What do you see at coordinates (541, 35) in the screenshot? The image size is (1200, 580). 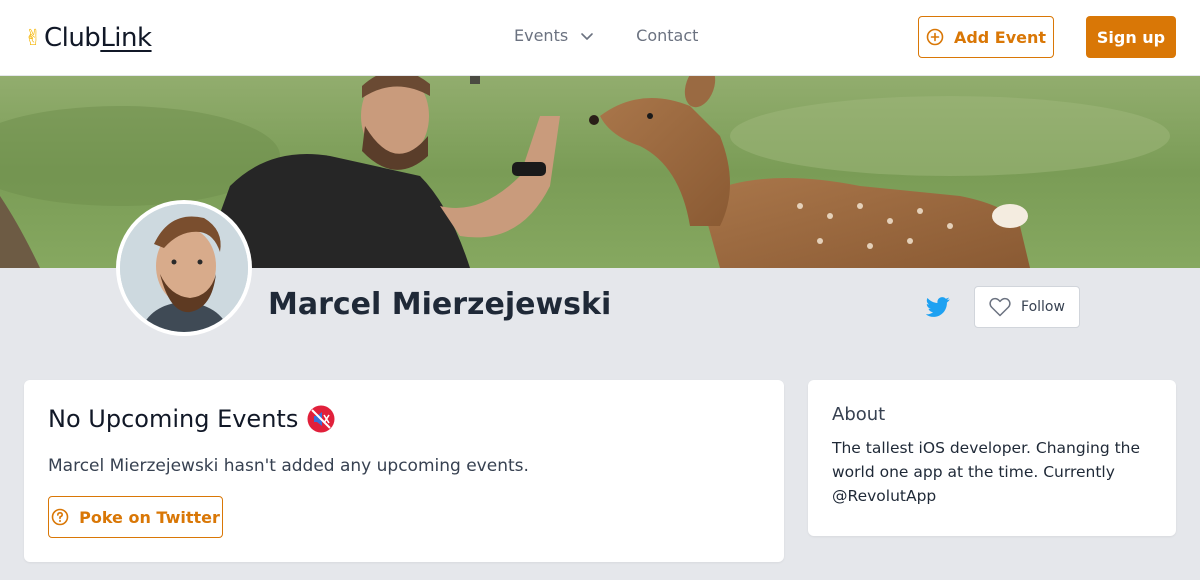 I see `nav-events-label: Events` at bounding box center [541, 35].